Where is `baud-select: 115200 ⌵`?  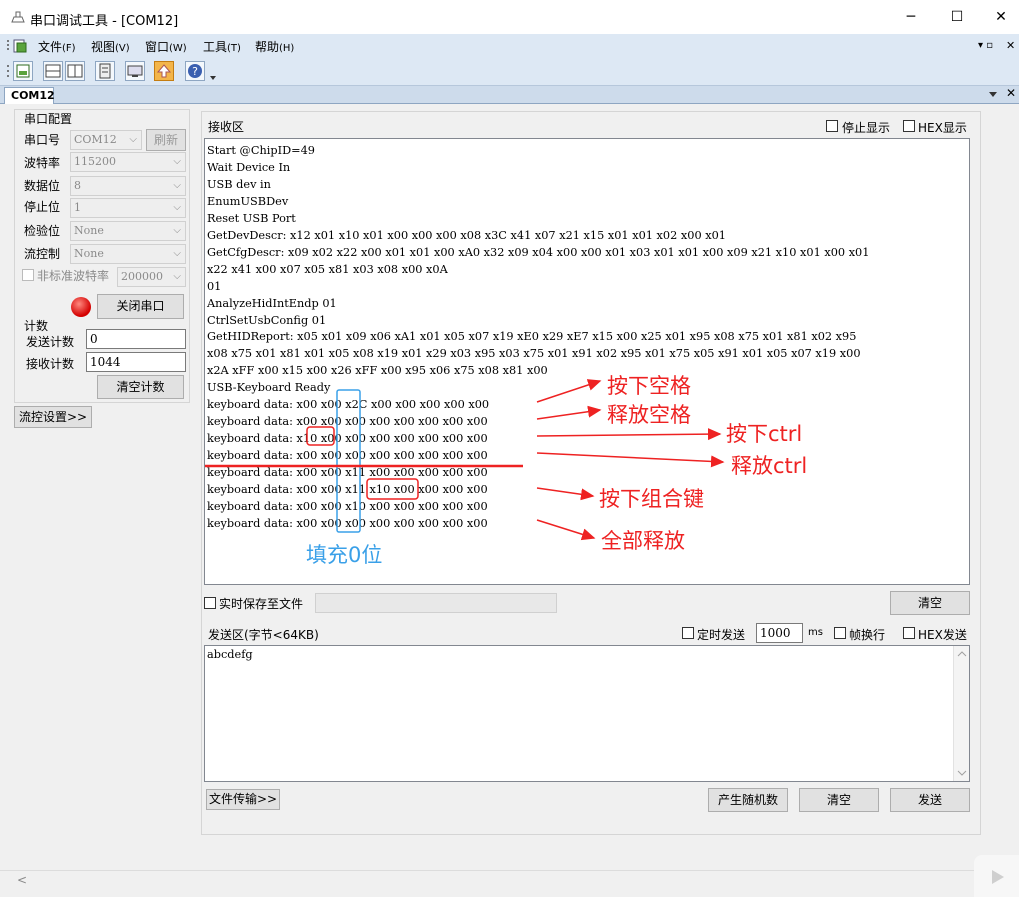
baud-select: 115200 ⌵ is located at coordinates (128, 162).